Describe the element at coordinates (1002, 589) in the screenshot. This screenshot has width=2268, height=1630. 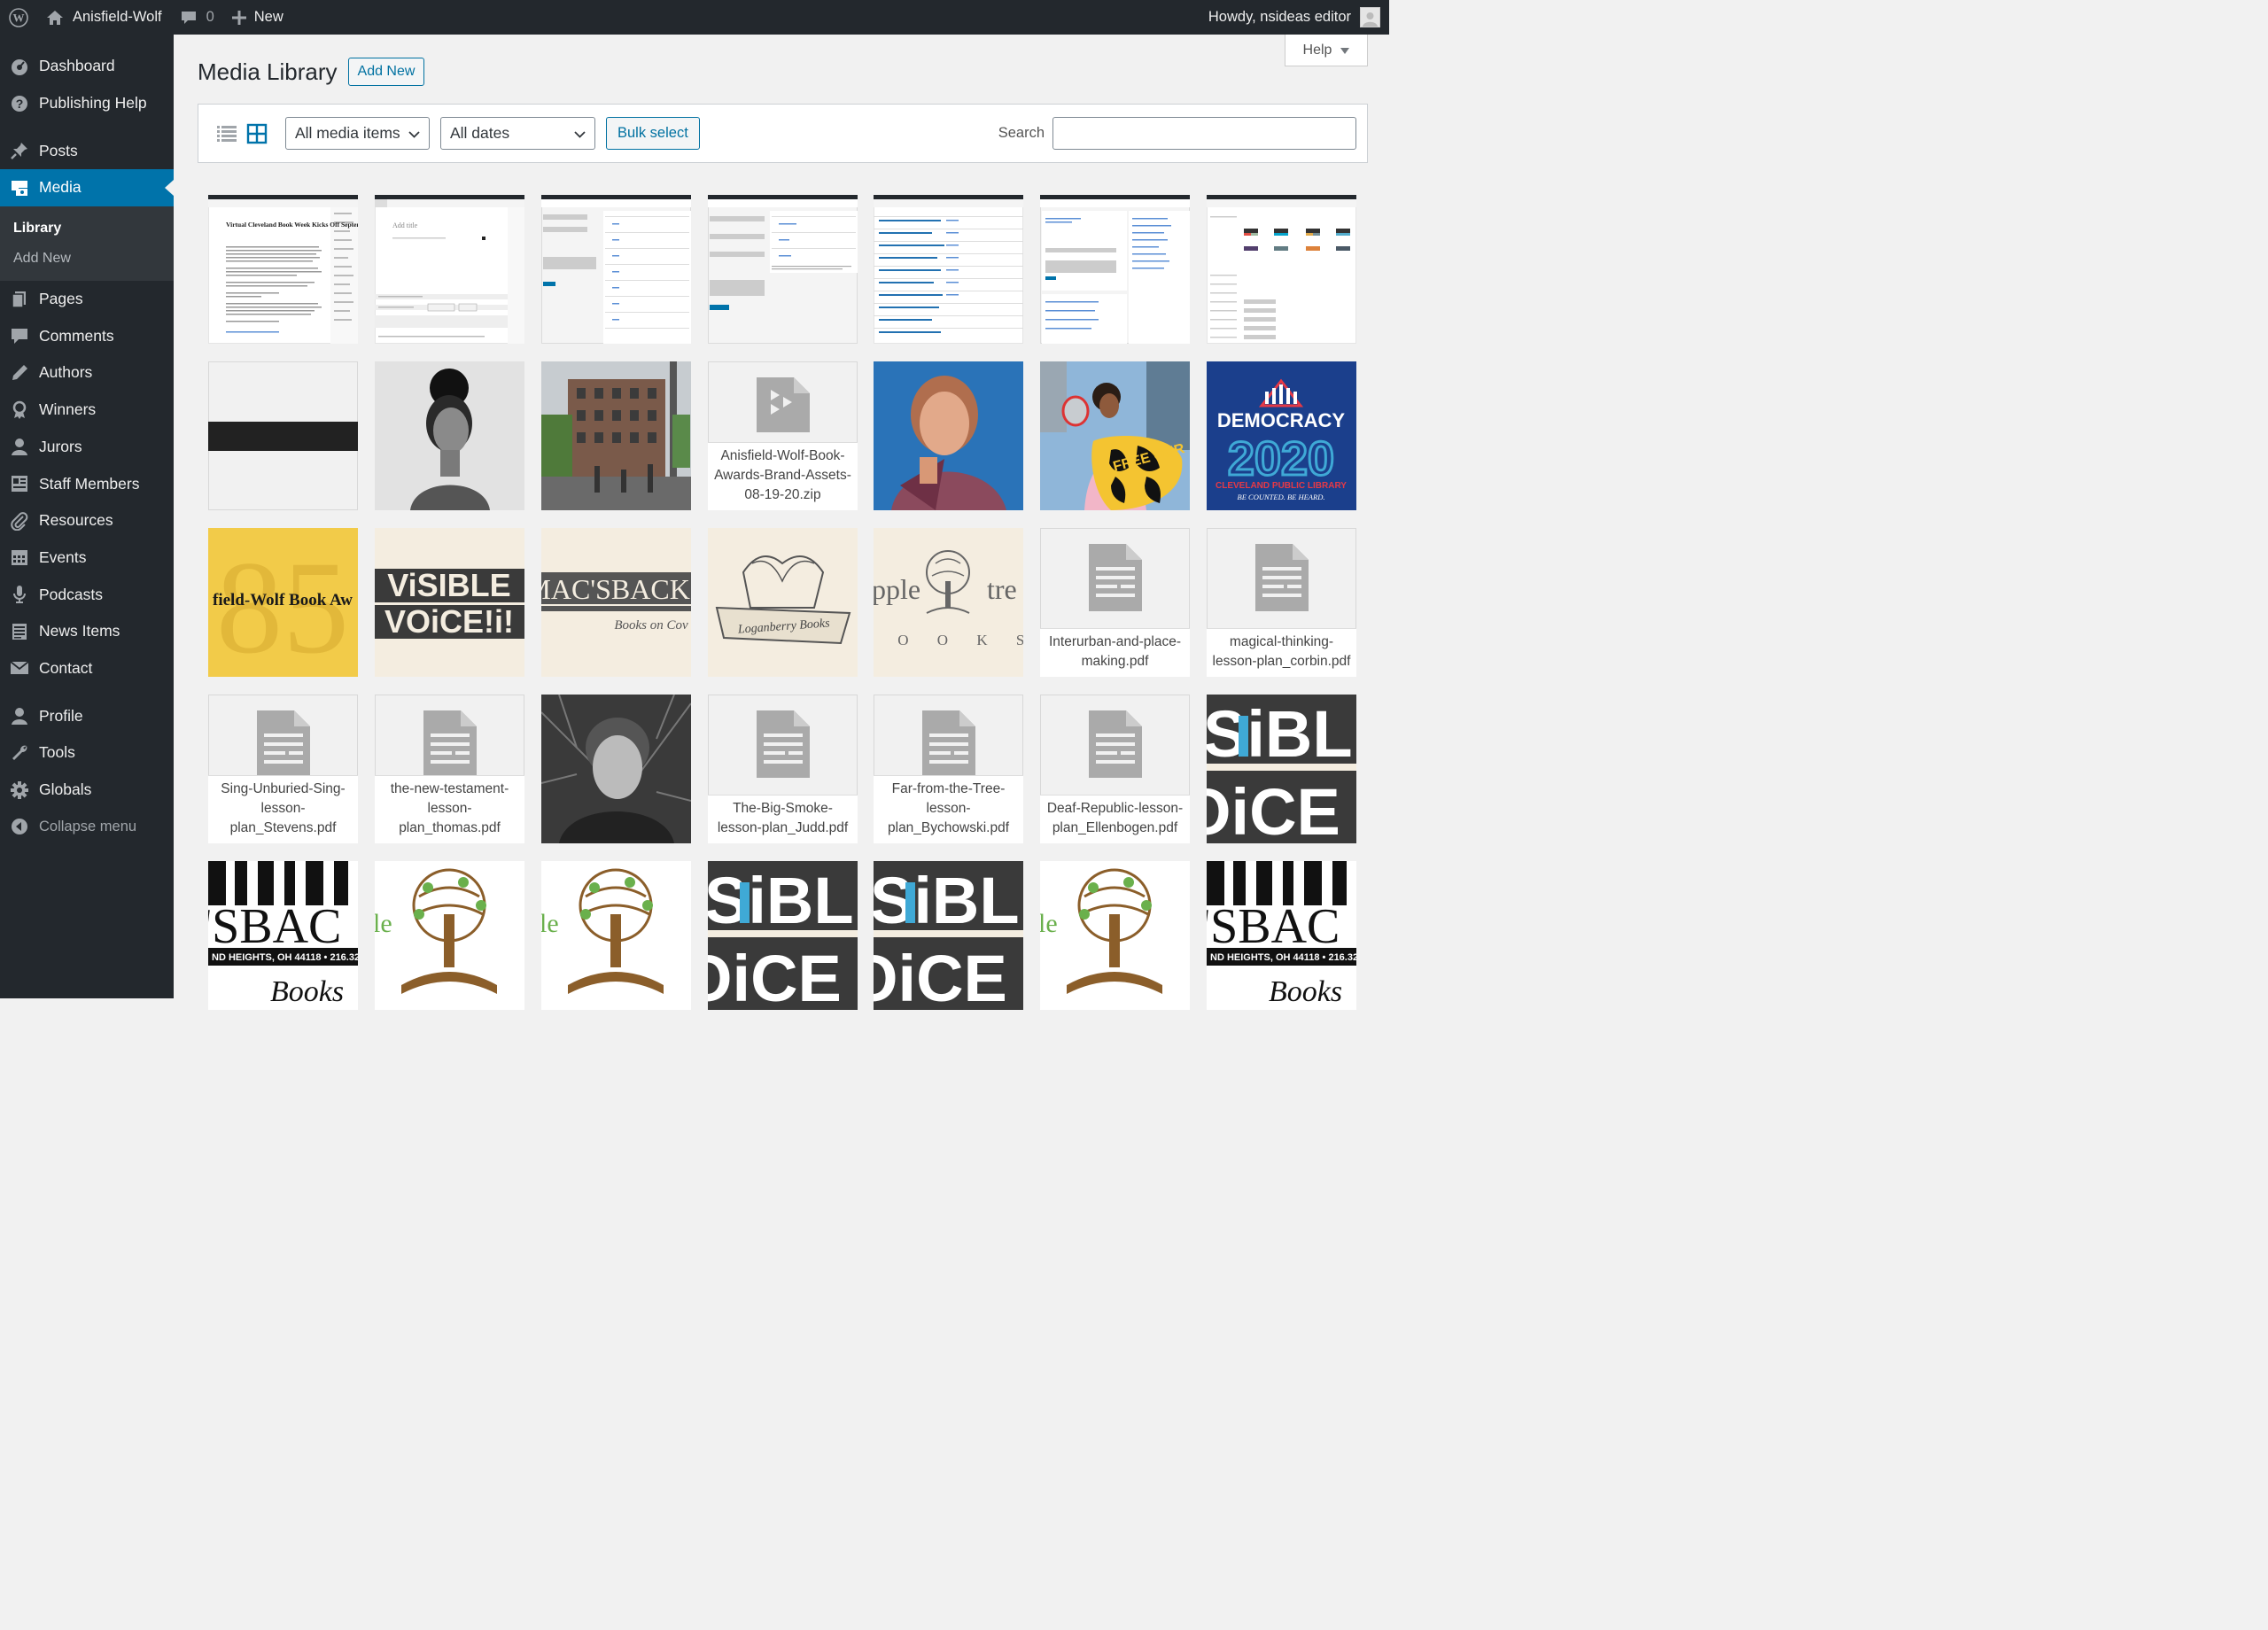
I see `tree-text: tre` at that location.